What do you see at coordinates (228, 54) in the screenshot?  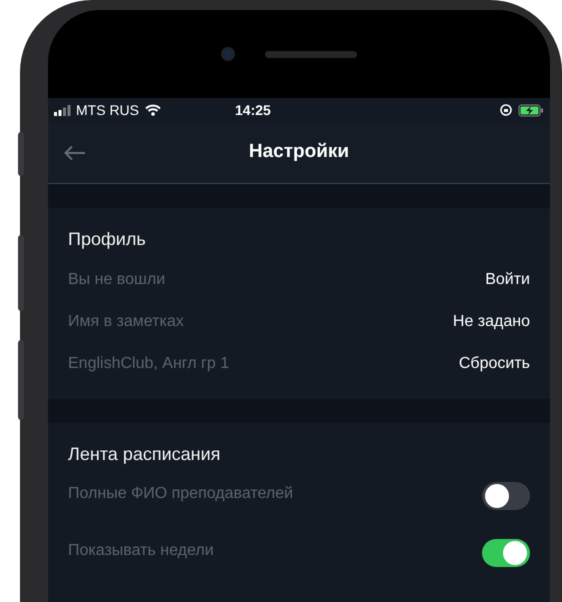 I see `camera-icon` at bounding box center [228, 54].